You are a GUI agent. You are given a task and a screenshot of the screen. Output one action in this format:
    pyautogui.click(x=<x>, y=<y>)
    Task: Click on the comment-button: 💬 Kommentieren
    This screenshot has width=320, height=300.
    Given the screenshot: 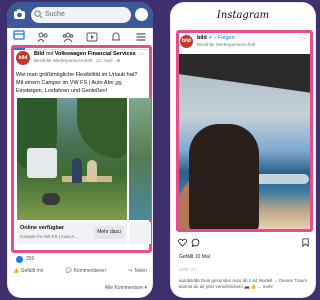 What is the action you would take?
    pyautogui.click(x=86, y=274)
    